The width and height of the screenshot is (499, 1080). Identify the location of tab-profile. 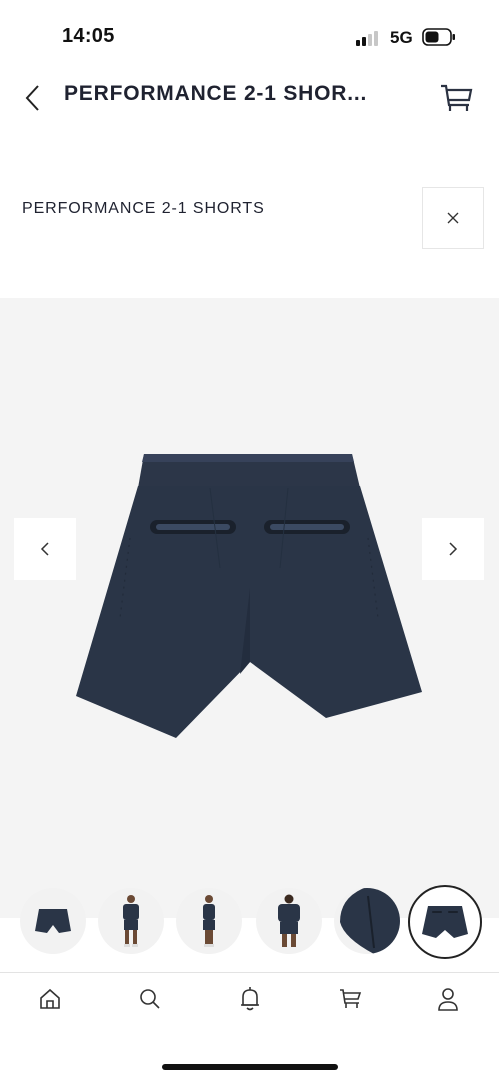
(448, 999).